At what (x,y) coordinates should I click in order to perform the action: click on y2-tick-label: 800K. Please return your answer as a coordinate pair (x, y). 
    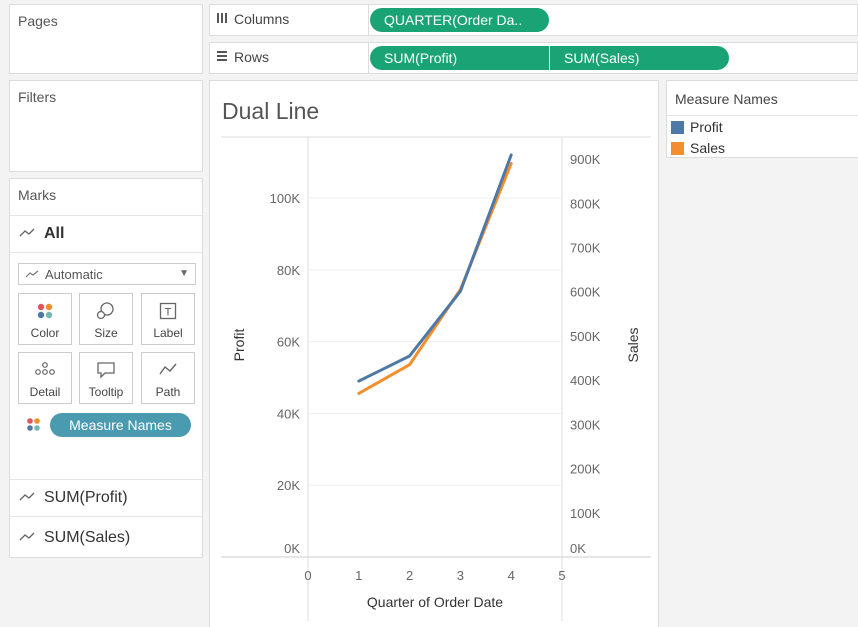
    Looking at the image, I should click on (585, 203).